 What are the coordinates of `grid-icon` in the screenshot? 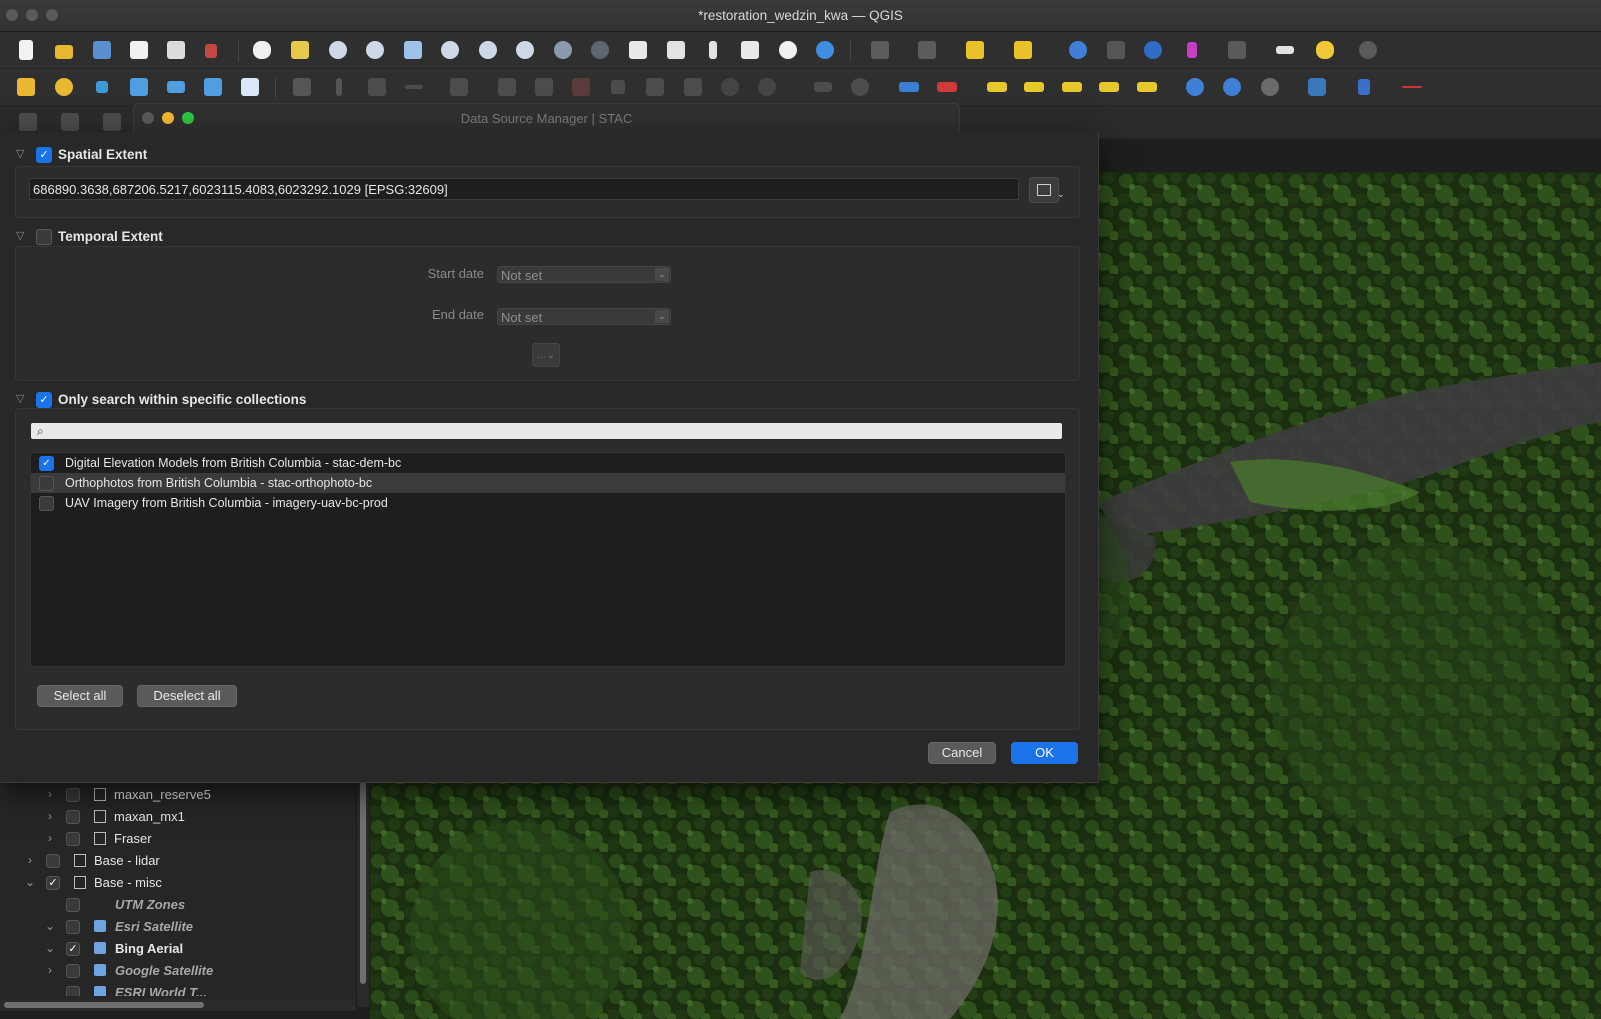 It's located at (1116, 50).